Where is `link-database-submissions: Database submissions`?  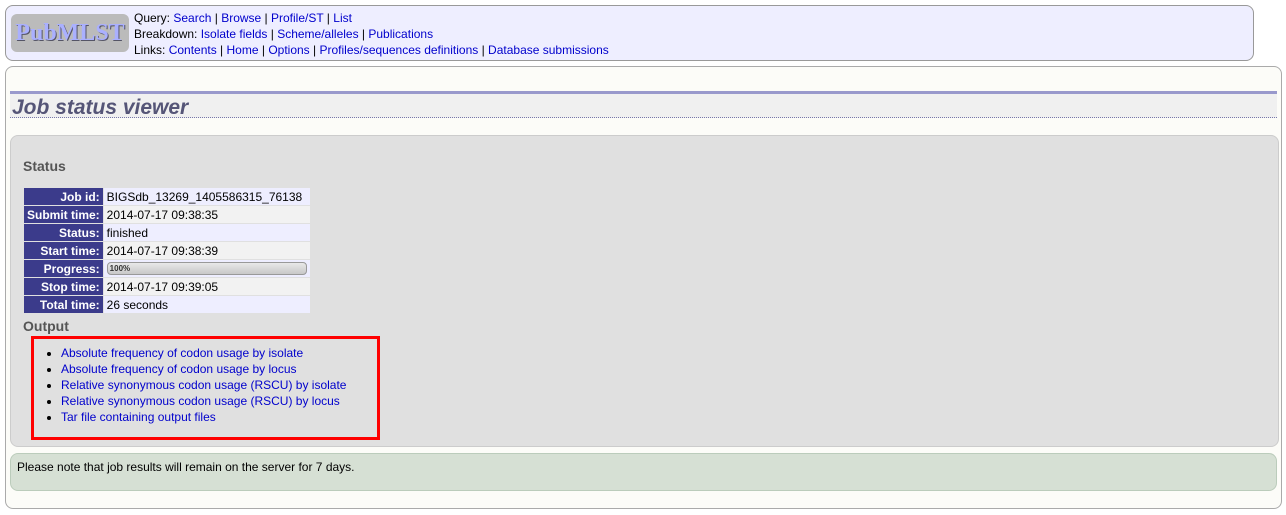 link-database-submissions: Database submissions is located at coordinates (548, 50).